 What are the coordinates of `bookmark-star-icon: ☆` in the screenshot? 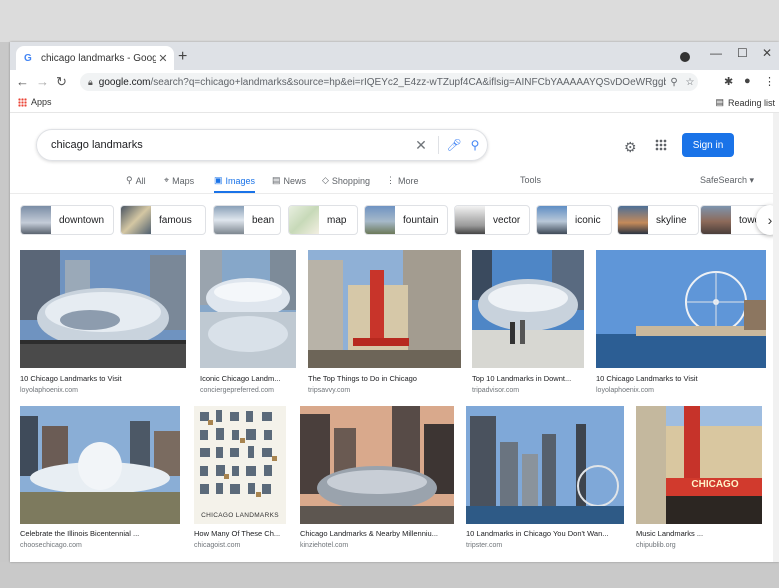 It's located at (690, 82).